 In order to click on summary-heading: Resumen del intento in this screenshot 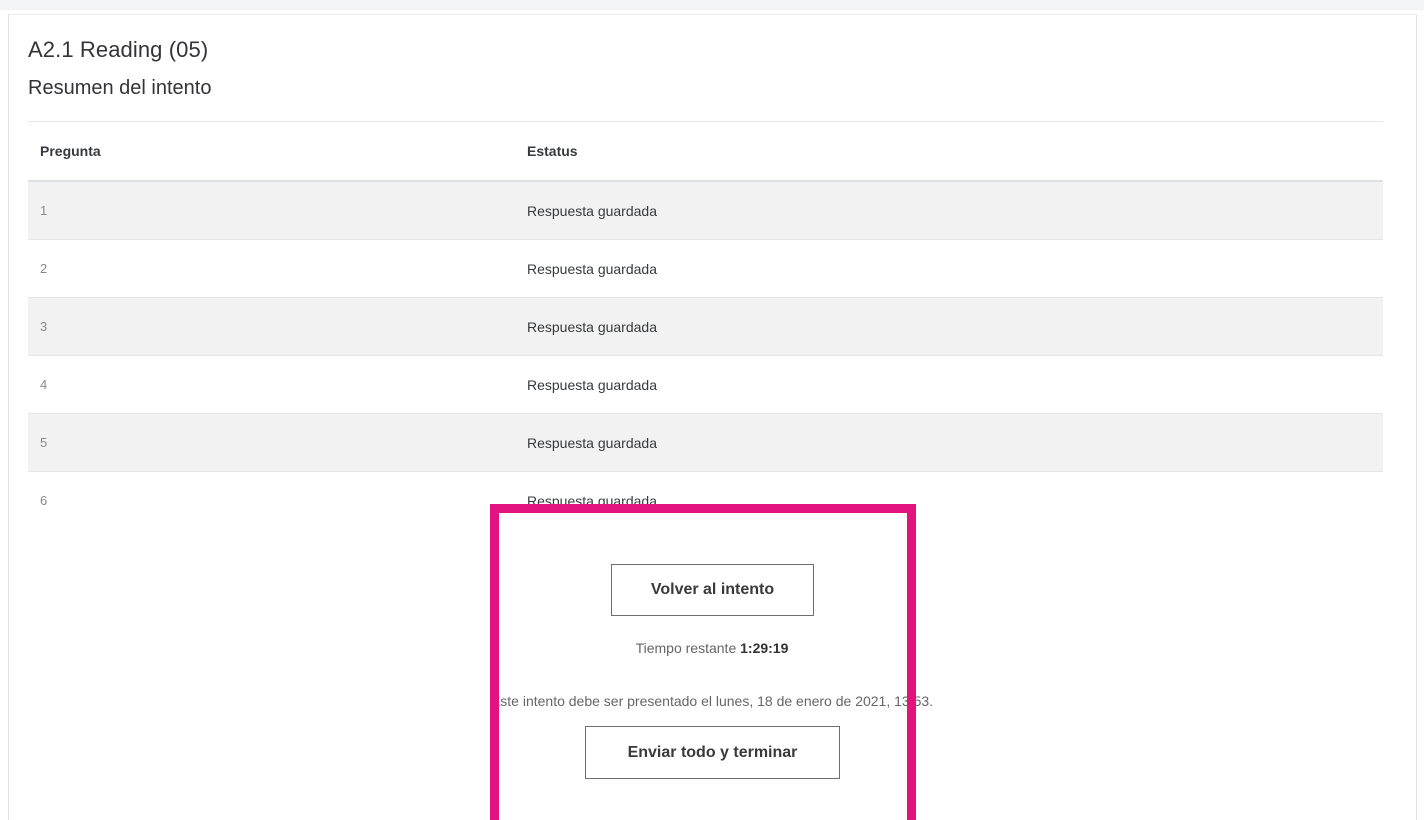, I will do `click(120, 88)`.